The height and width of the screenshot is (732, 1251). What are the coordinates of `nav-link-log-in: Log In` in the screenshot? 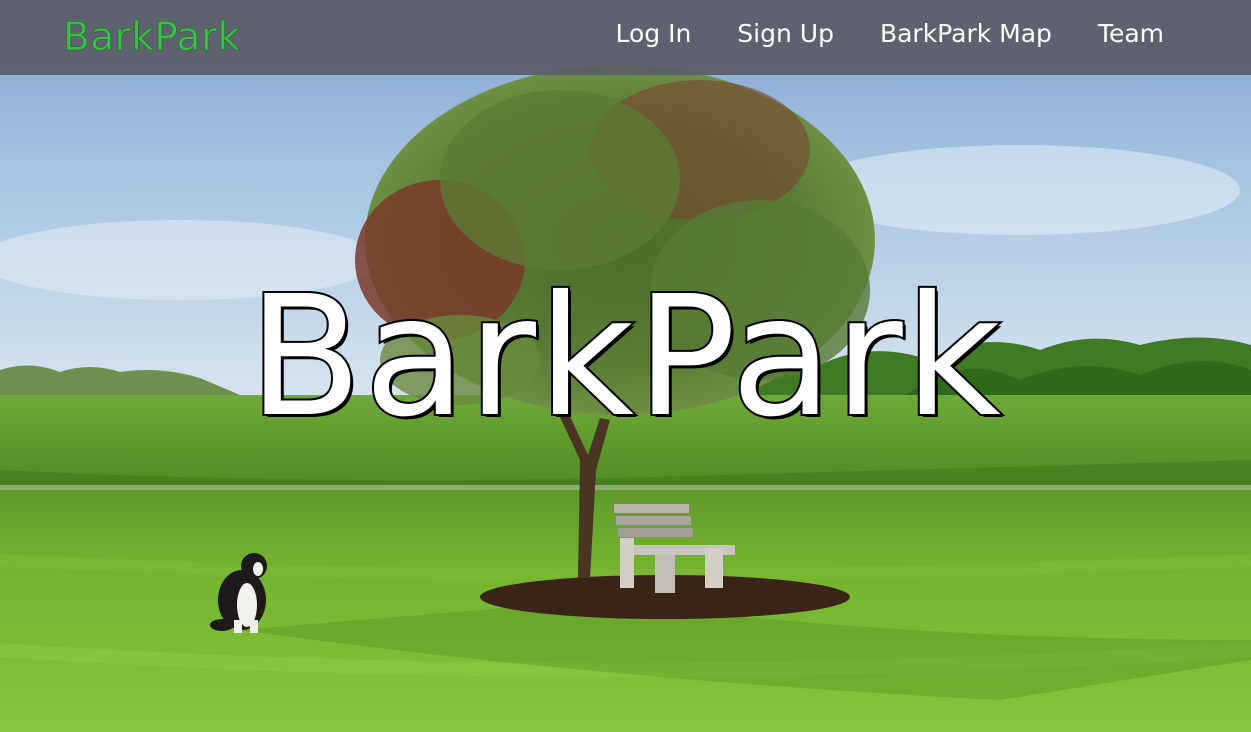 It's located at (653, 34).